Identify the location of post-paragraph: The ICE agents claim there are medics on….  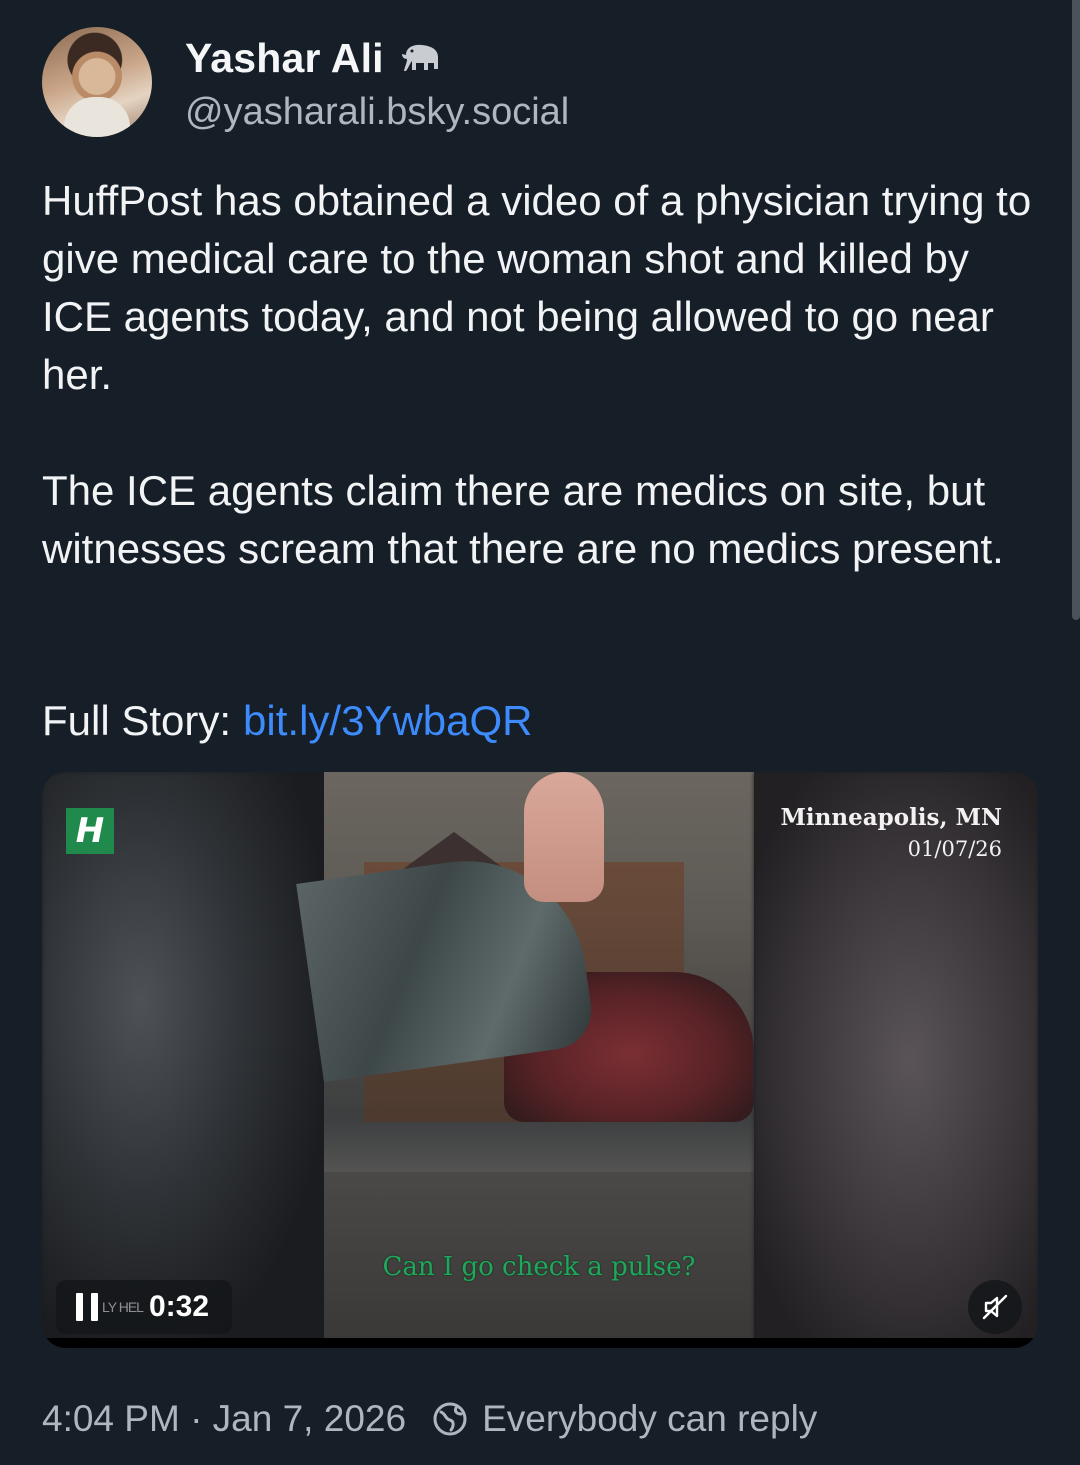
(523, 519).